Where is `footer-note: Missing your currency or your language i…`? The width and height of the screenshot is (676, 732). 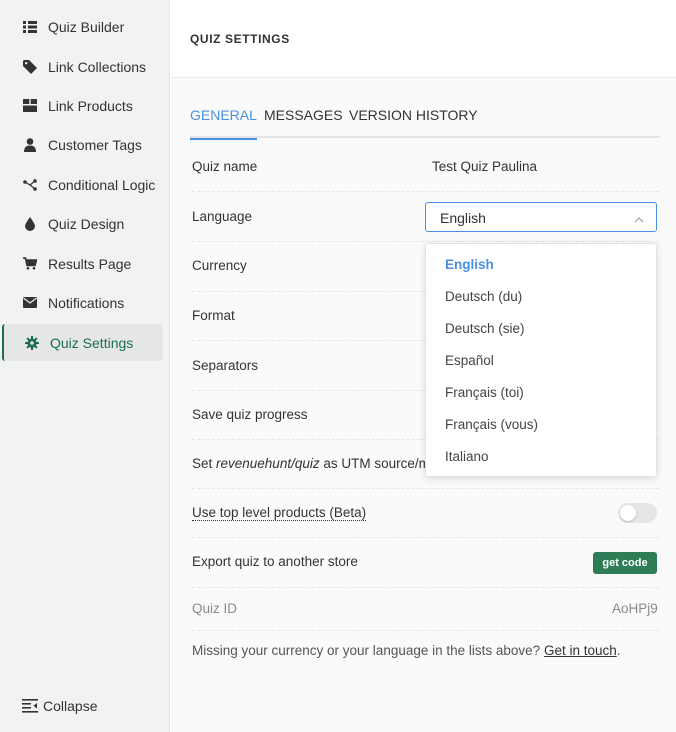 footer-note: Missing your currency or your language i… is located at coordinates (406, 650).